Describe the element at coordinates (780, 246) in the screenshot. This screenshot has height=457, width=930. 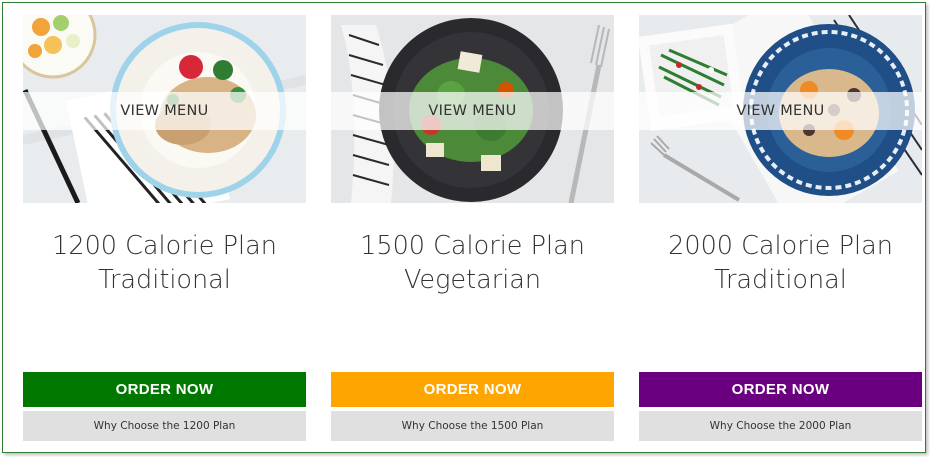
I see `plan-title-line1: 2000 Calorie Plan` at that location.